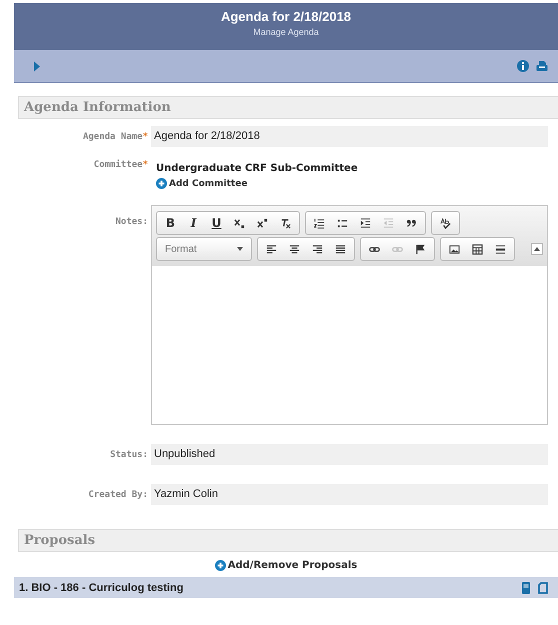 The width and height of the screenshot is (558, 625). What do you see at coordinates (60, 540) in the screenshot?
I see `section-title: Proposals` at bounding box center [60, 540].